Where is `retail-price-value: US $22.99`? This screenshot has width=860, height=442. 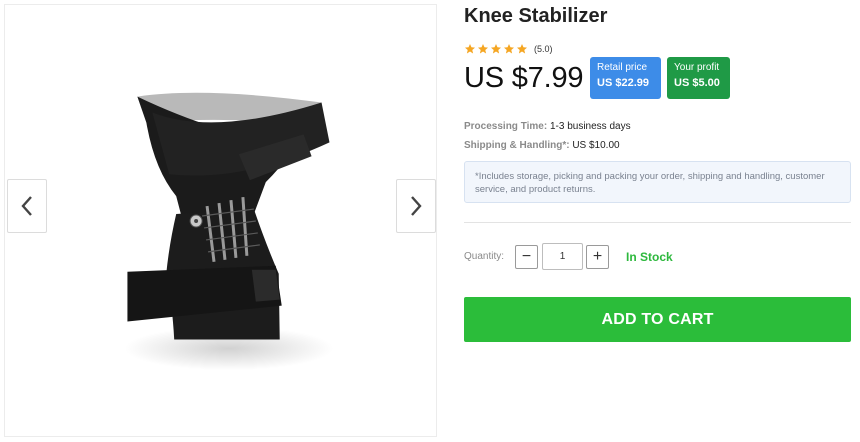 retail-price-value: US $22.99 is located at coordinates (623, 83).